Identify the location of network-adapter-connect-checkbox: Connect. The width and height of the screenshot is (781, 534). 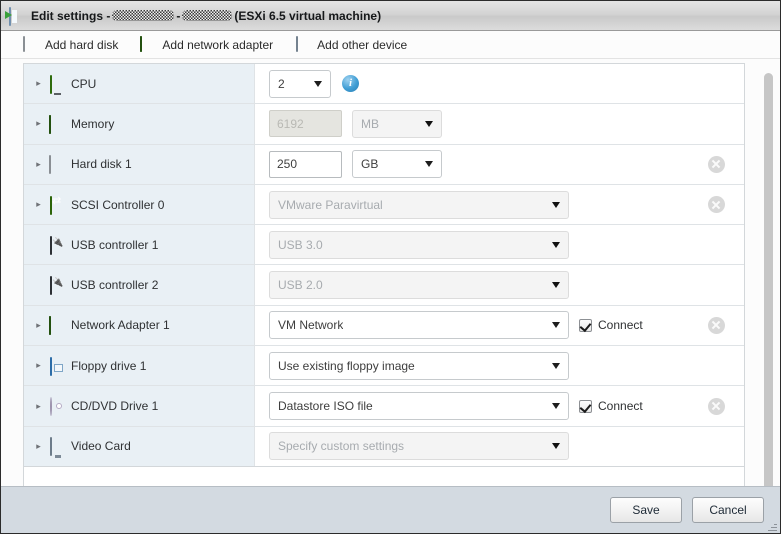
(611, 325).